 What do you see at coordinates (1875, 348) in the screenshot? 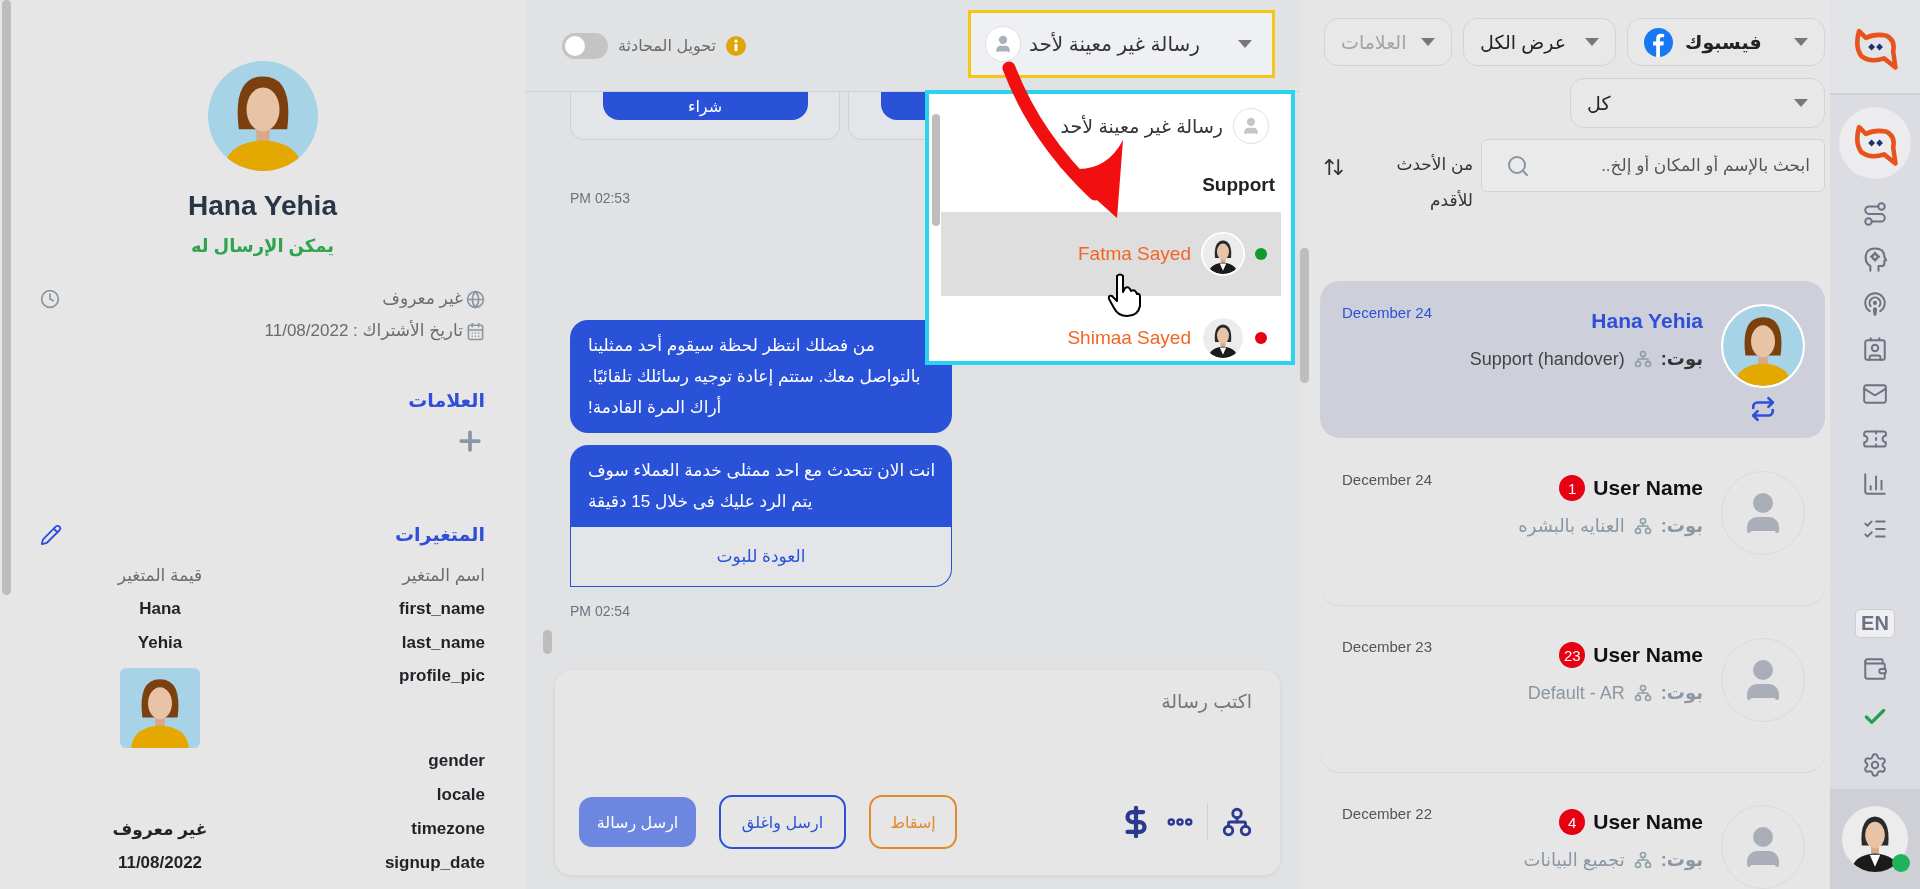
I see `contact-card-icon` at bounding box center [1875, 348].